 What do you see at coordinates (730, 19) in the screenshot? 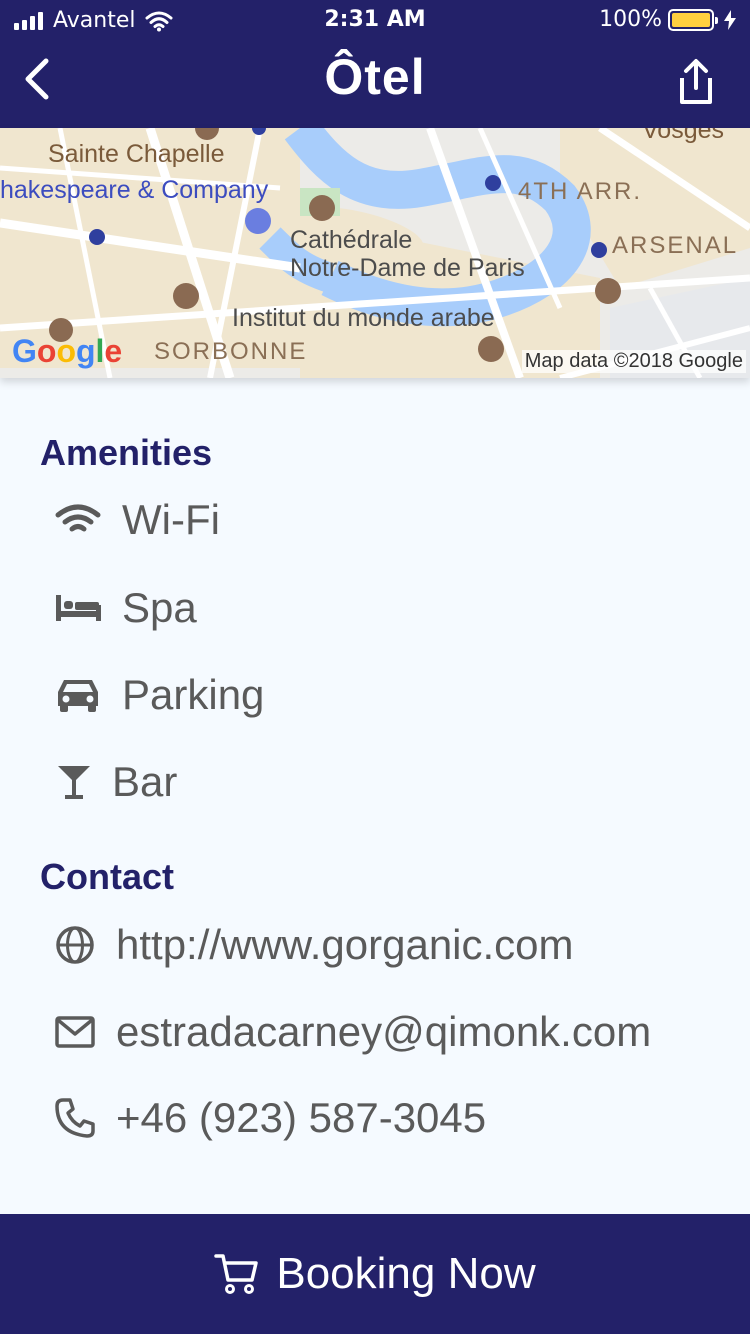
I see `charging-icon` at bounding box center [730, 19].